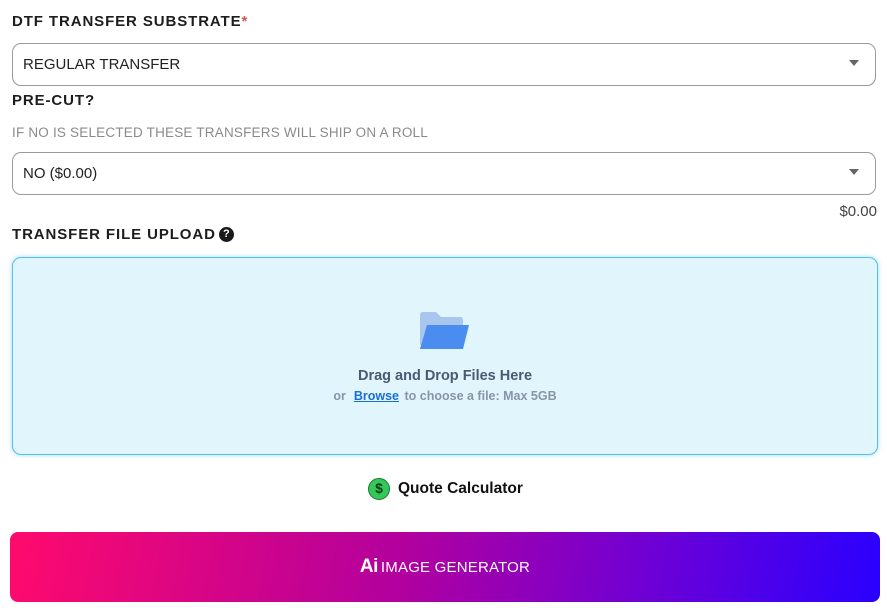 This screenshot has height=615, width=887. Describe the element at coordinates (445, 396) in the screenshot. I see `dropzone-subtitle: or Browse to choose a file: Max 5GB` at that location.